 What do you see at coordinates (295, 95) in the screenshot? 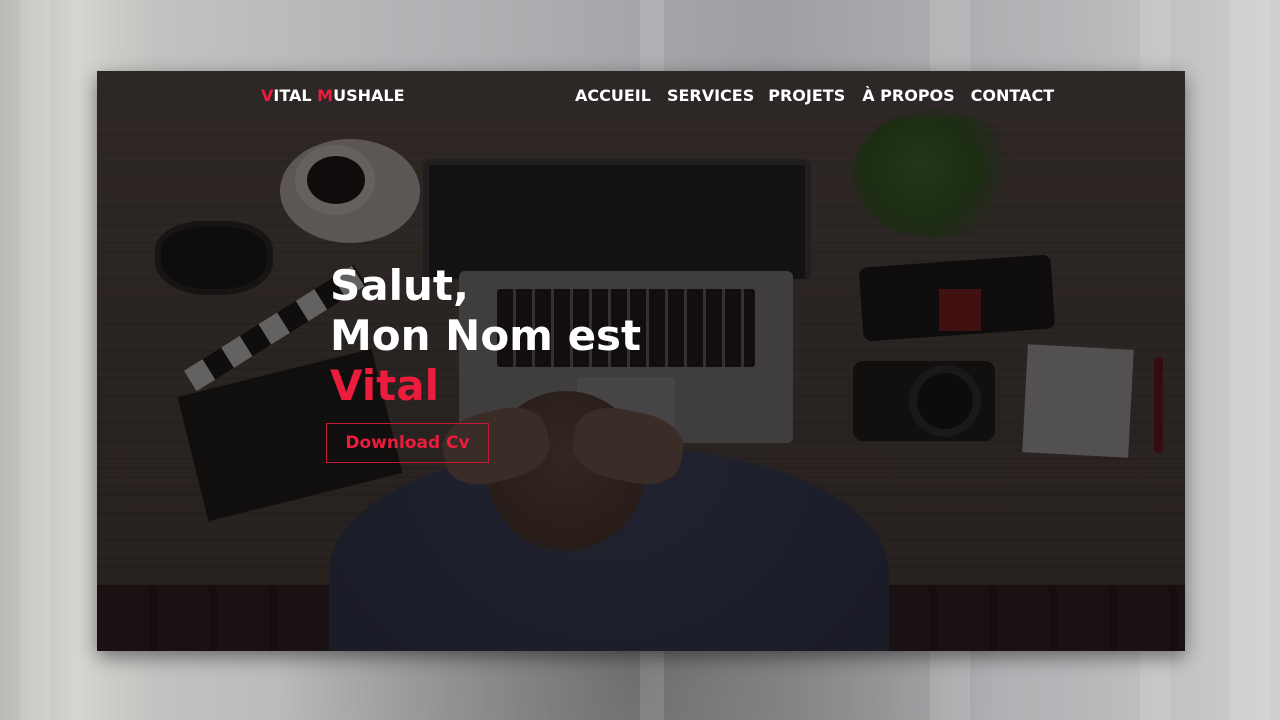
I see `brand-first-rest: ITAL` at bounding box center [295, 95].